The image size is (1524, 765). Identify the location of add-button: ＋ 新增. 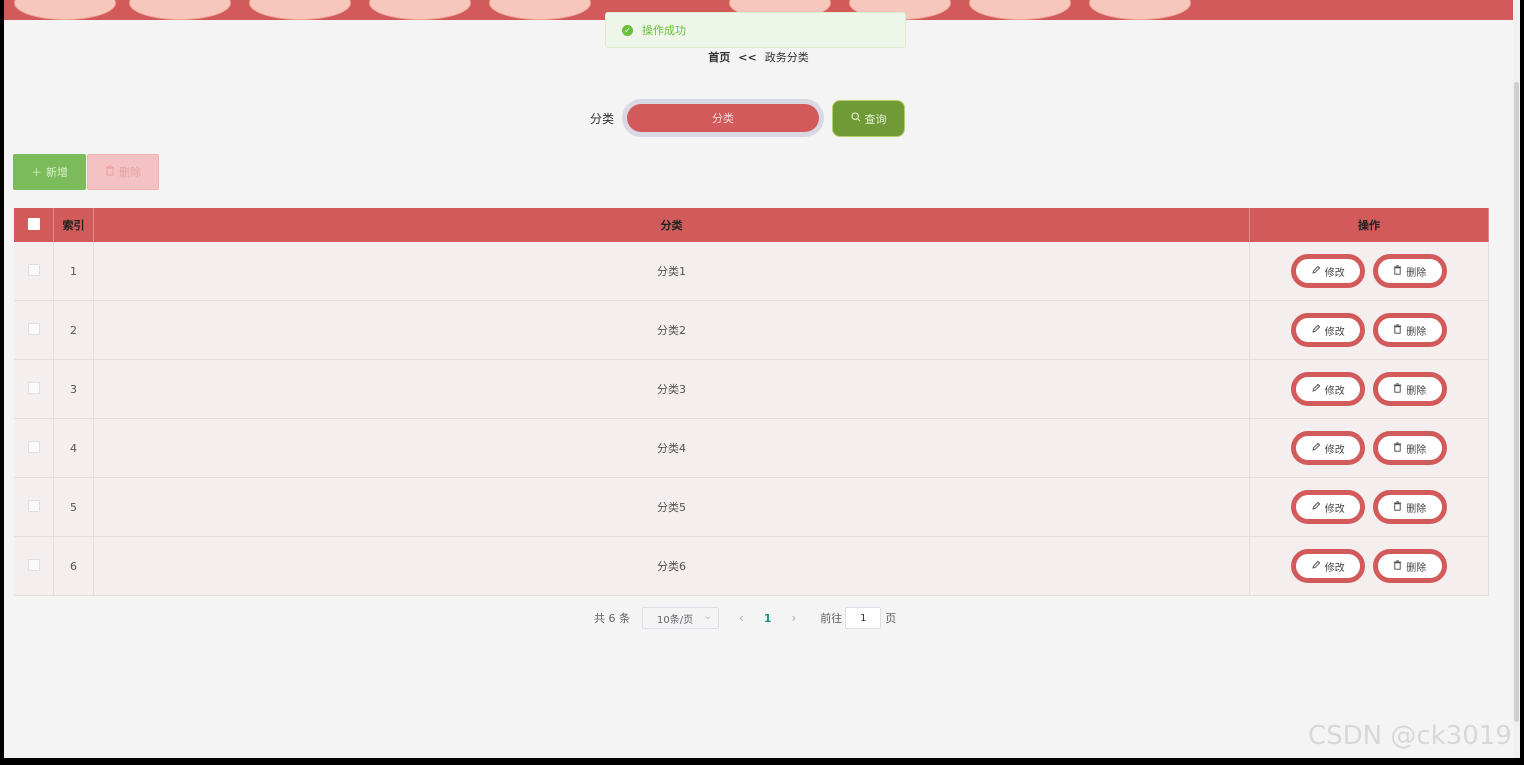
(49, 172).